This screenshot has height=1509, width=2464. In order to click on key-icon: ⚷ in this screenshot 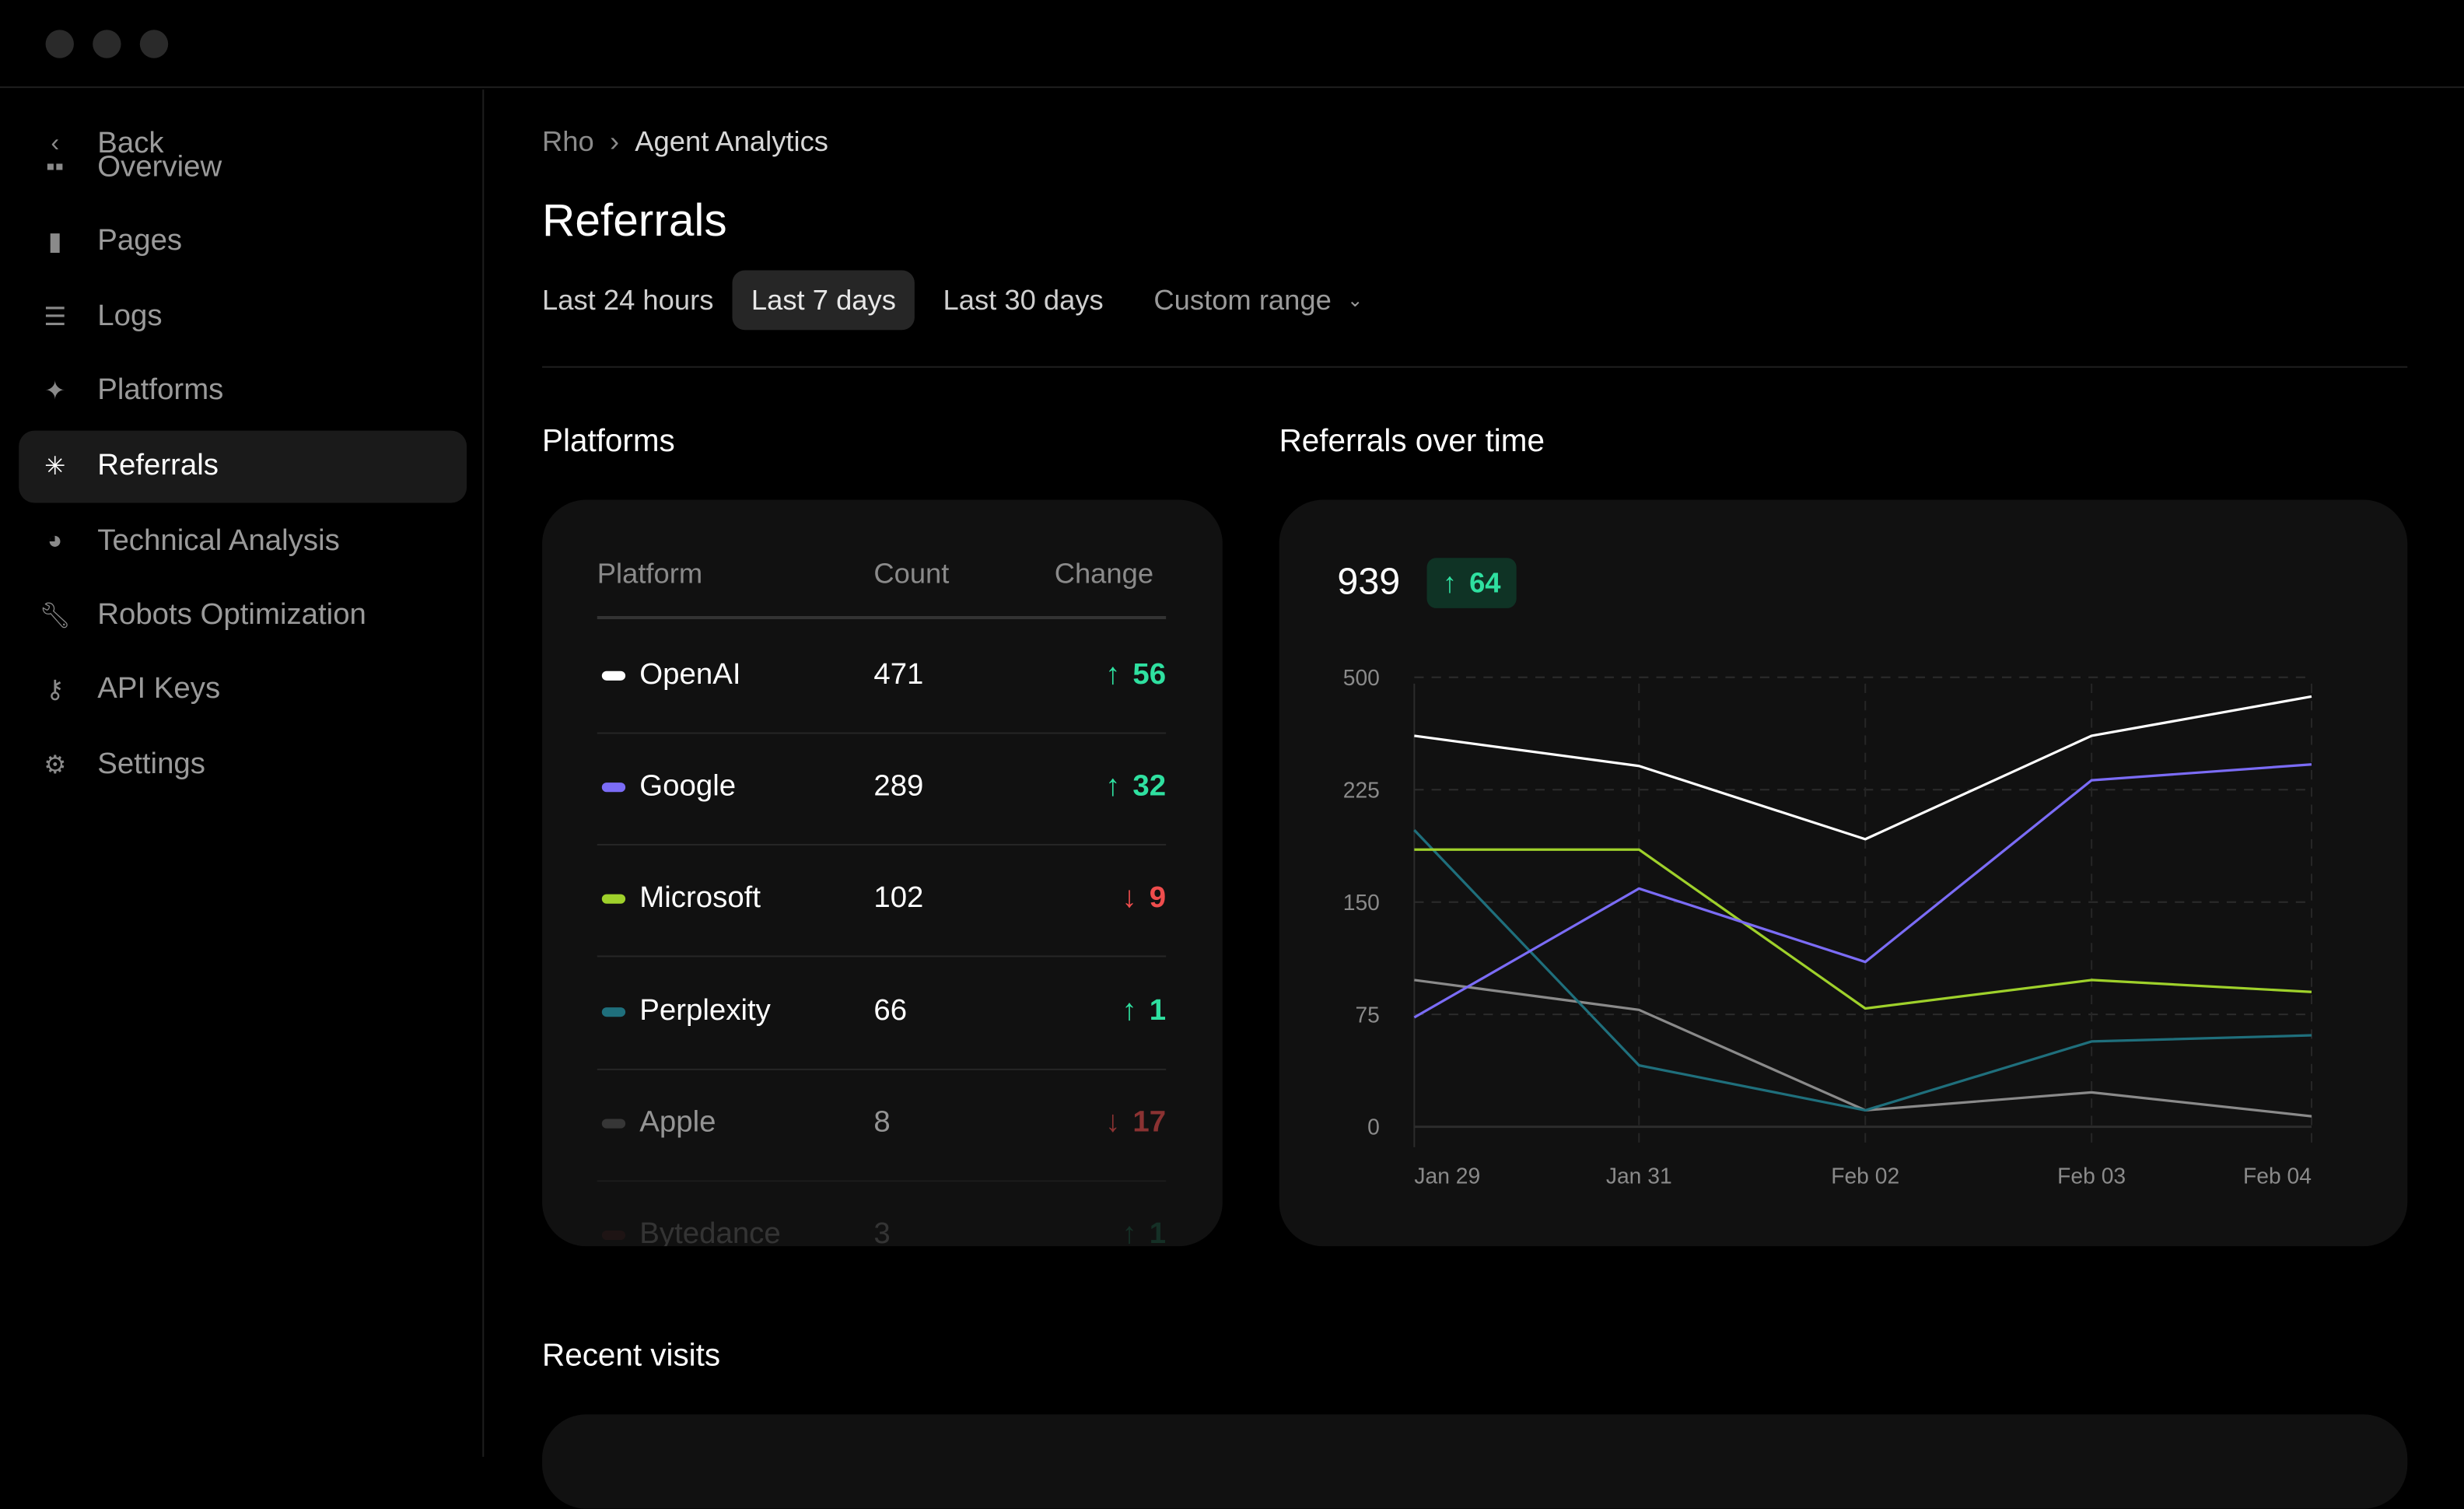, I will do `click(55, 691)`.